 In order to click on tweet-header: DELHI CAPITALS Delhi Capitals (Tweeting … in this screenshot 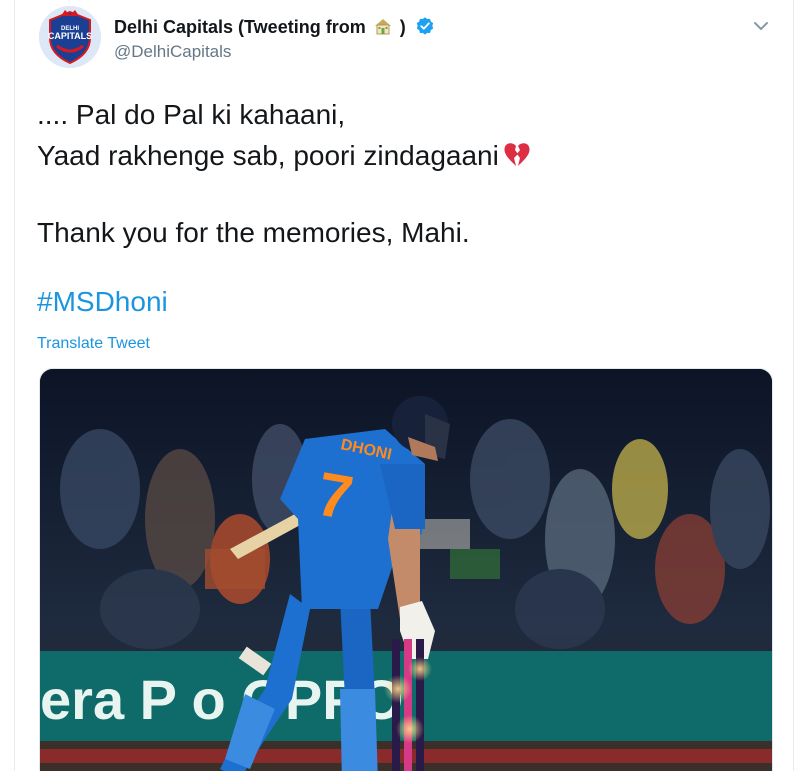, I will do `click(404, 40)`.